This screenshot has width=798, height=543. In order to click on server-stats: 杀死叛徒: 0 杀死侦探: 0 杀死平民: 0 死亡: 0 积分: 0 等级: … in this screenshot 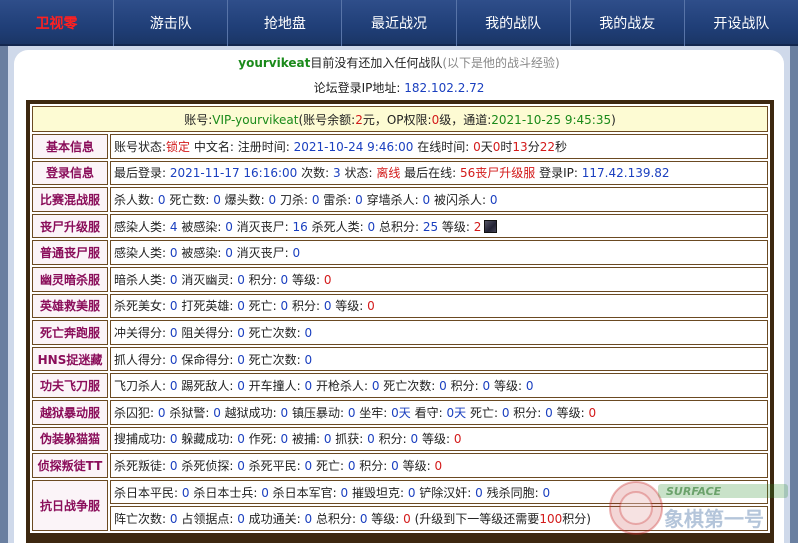, I will do `click(439, 465)`.